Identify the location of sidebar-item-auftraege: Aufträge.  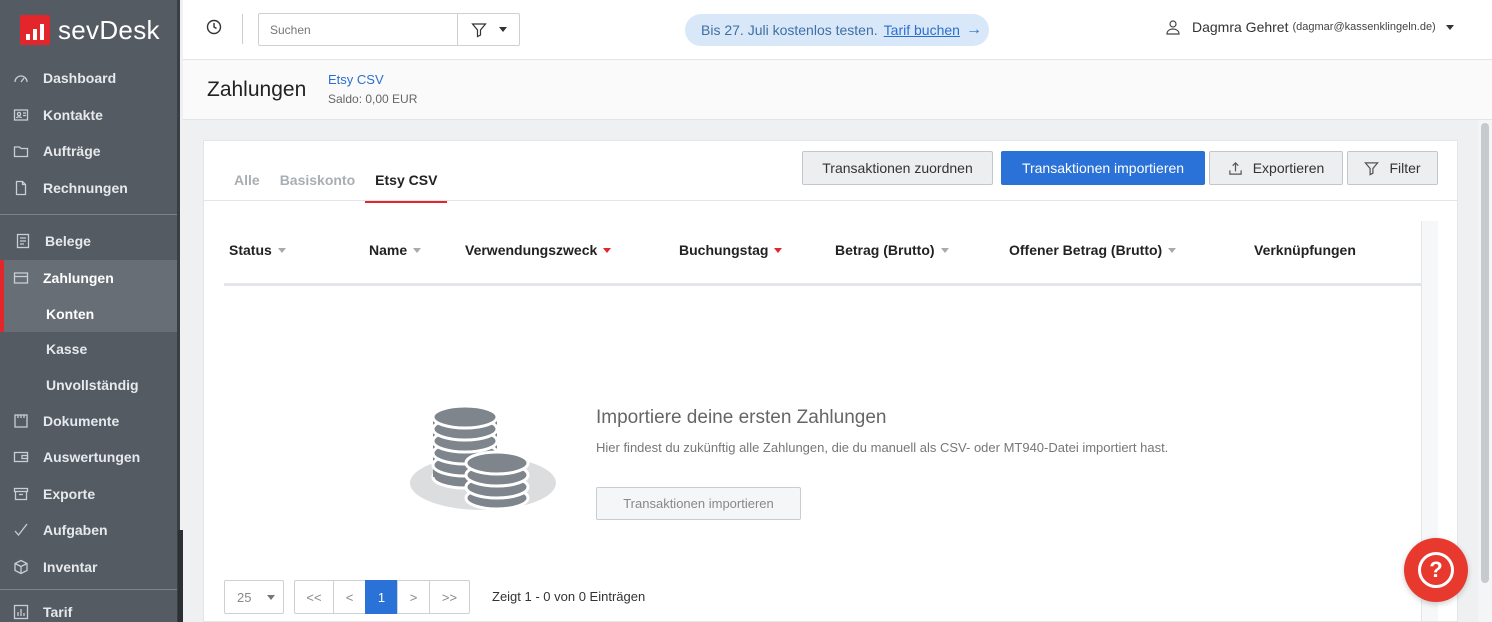
(88, 151).